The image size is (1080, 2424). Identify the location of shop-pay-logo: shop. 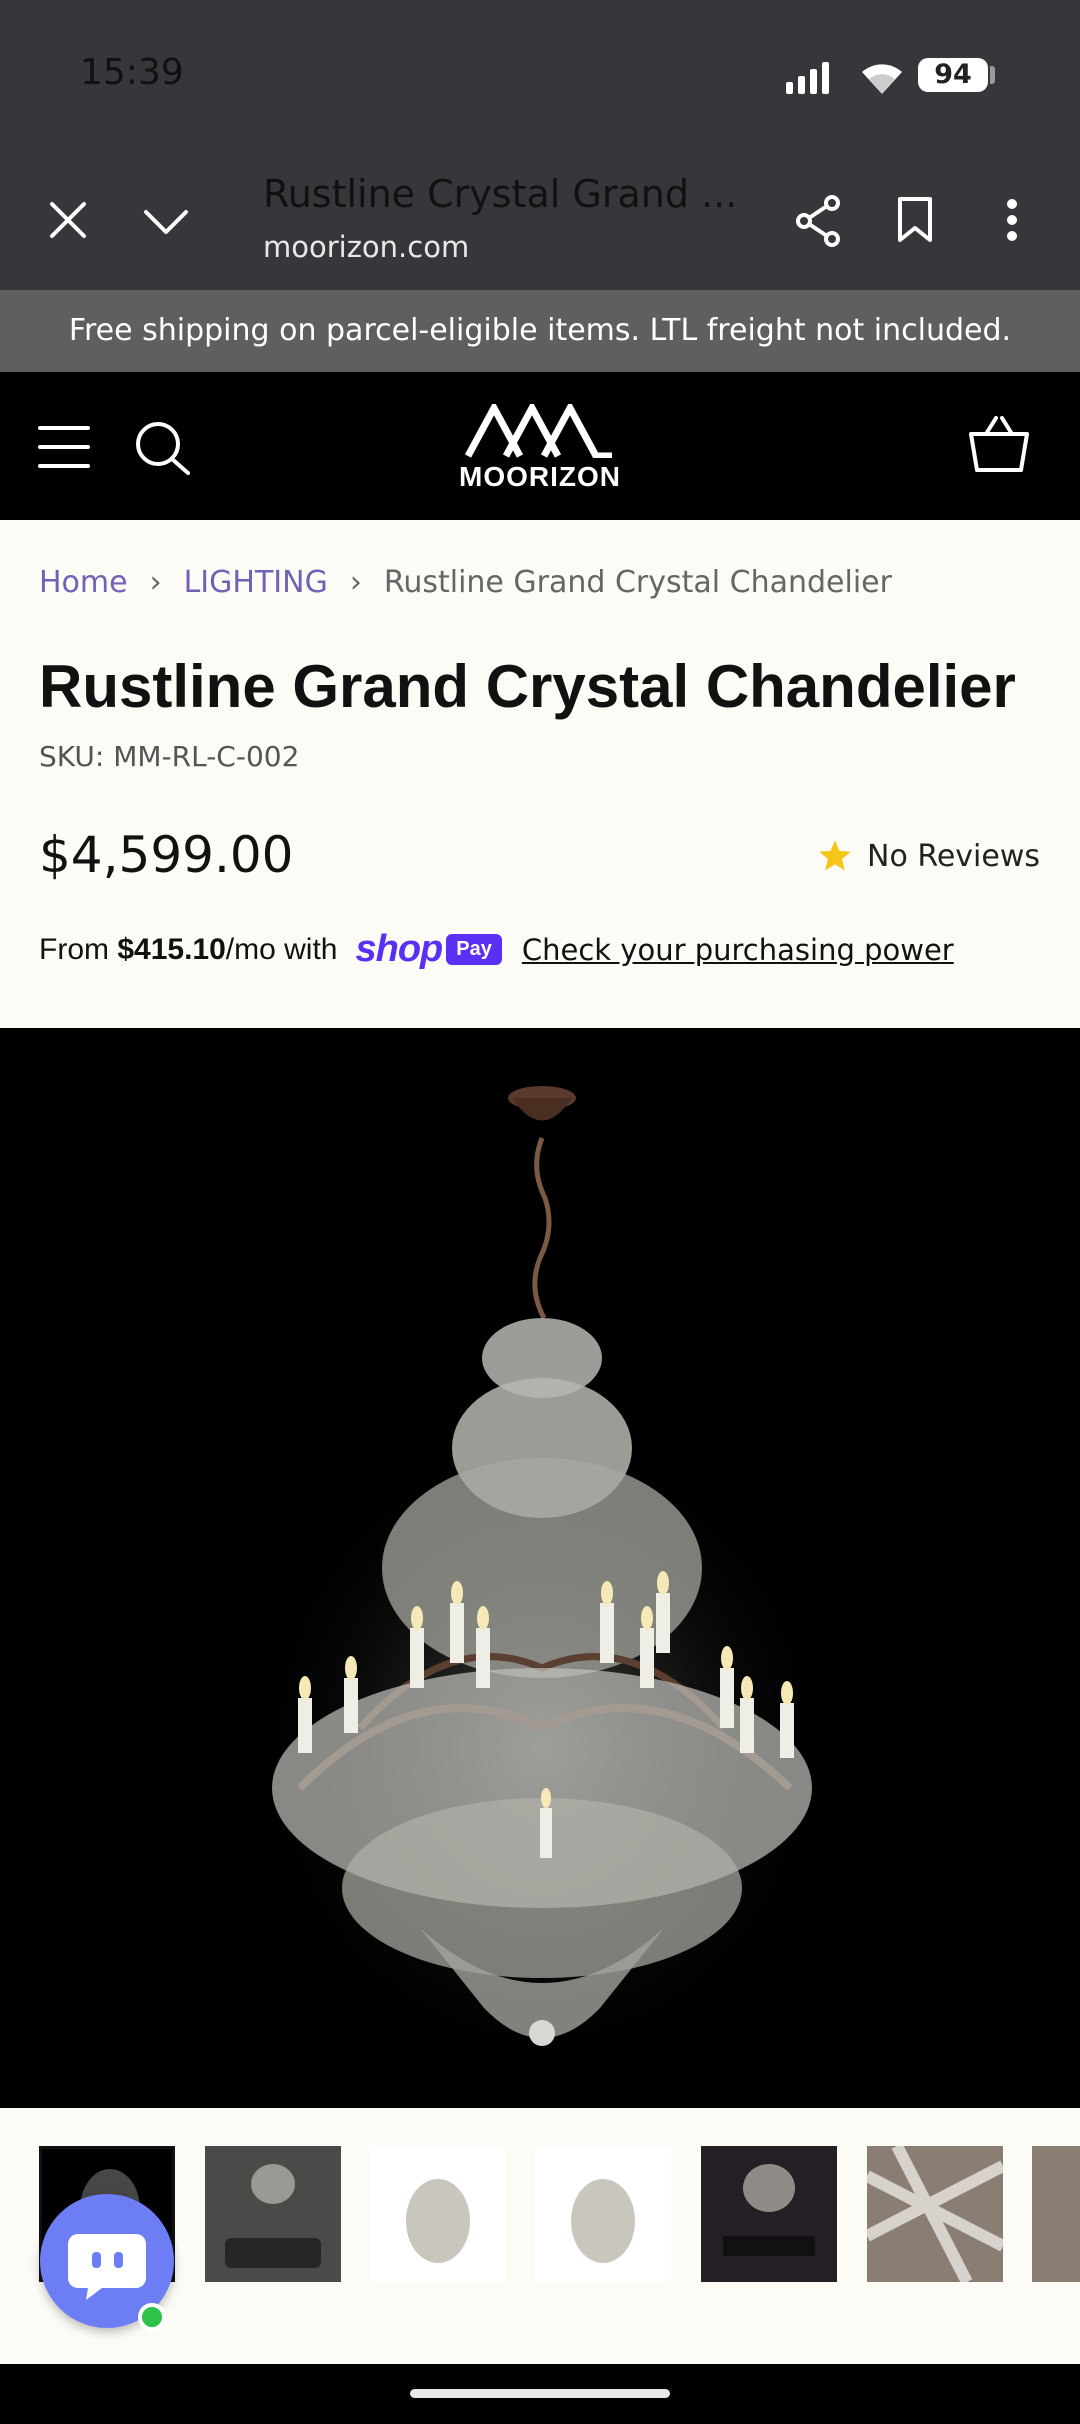
(399, 949).